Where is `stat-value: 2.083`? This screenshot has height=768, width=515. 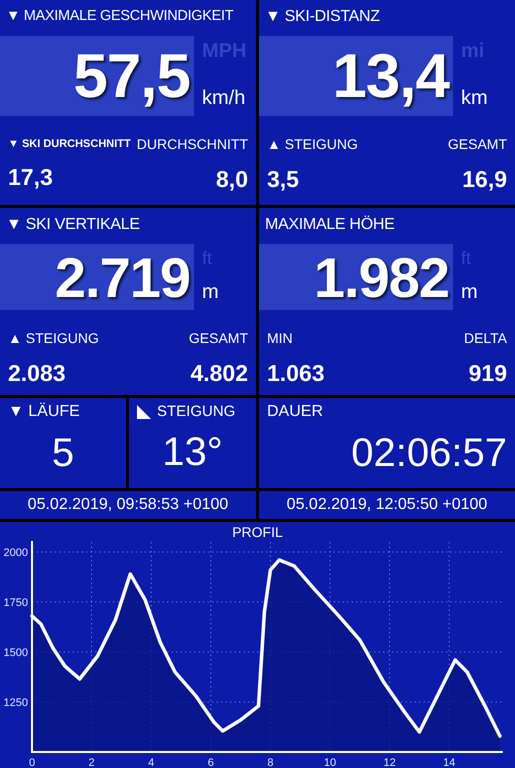 stat-value: 2.083 is located at coordinates (37, 373).